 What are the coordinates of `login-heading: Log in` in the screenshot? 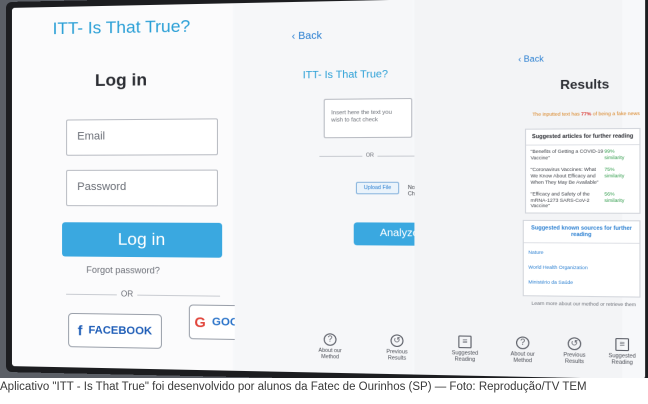 It's located at (121, 80).